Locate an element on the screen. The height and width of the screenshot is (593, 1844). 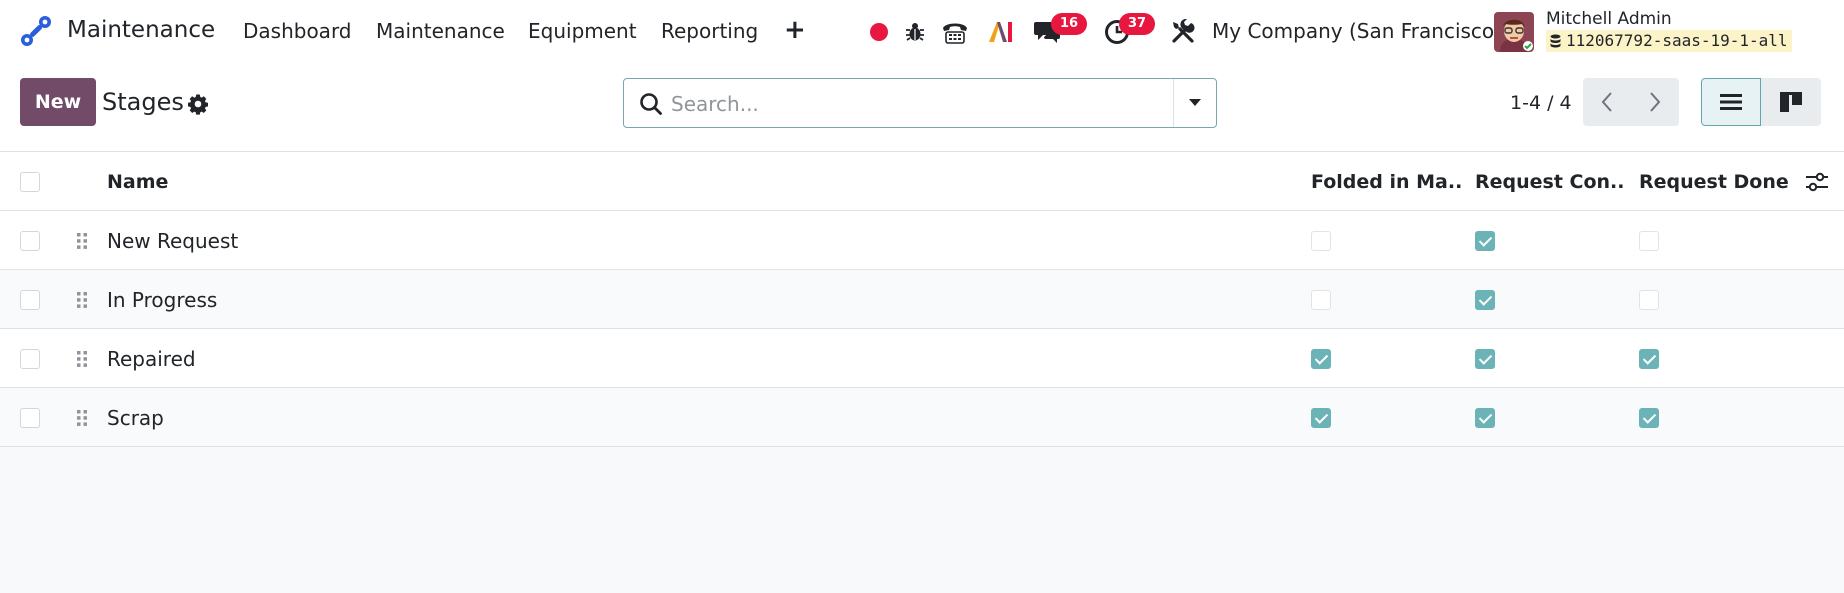
sliders-icon is located at coordinates (1817, 181).